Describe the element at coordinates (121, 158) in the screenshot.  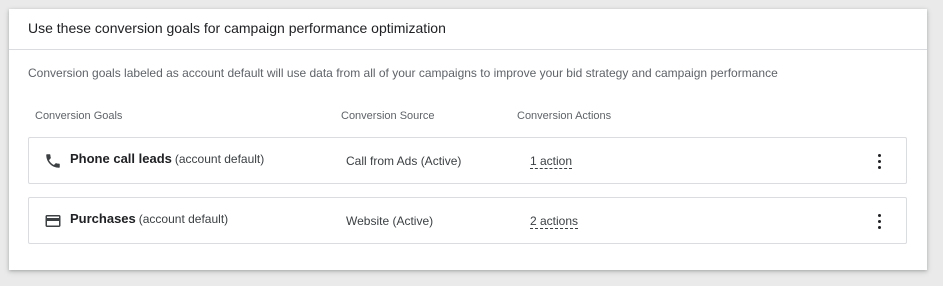
I see `goal-name-text: Phone call leads` at that location.